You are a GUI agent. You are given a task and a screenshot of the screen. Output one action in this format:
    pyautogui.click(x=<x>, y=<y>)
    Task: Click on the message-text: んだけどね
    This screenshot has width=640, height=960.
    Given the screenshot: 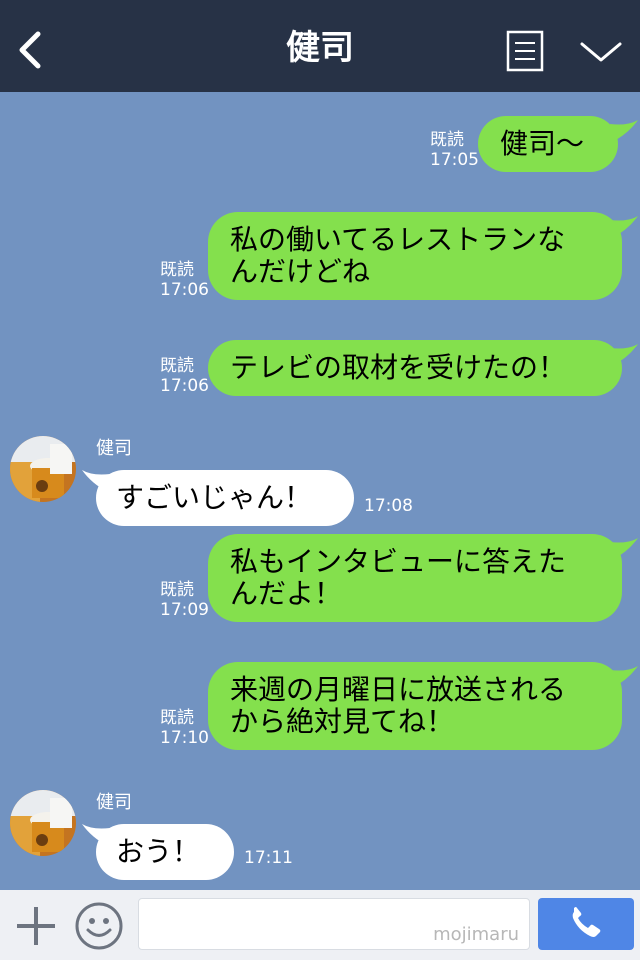 What is the action you would take?
    pyautogui.click(x=300, y=271)
    